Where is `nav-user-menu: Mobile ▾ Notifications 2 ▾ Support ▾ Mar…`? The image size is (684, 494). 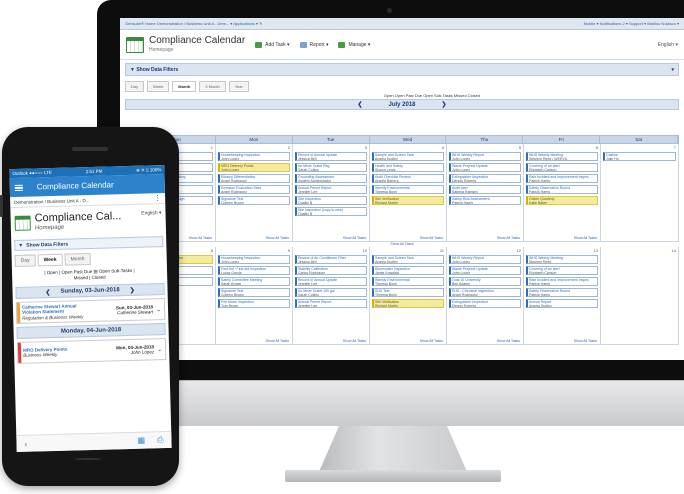 nav-user-menu: Mobile ▾ Notifications 2 ▾ Support ▾ Mar… is located at coordinates (631, 23).